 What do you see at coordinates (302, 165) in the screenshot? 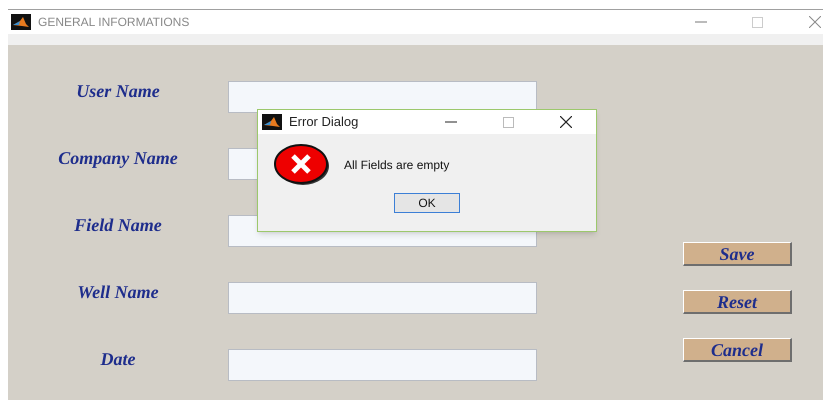
I see `error-icon` at bounding box center [302, 165].